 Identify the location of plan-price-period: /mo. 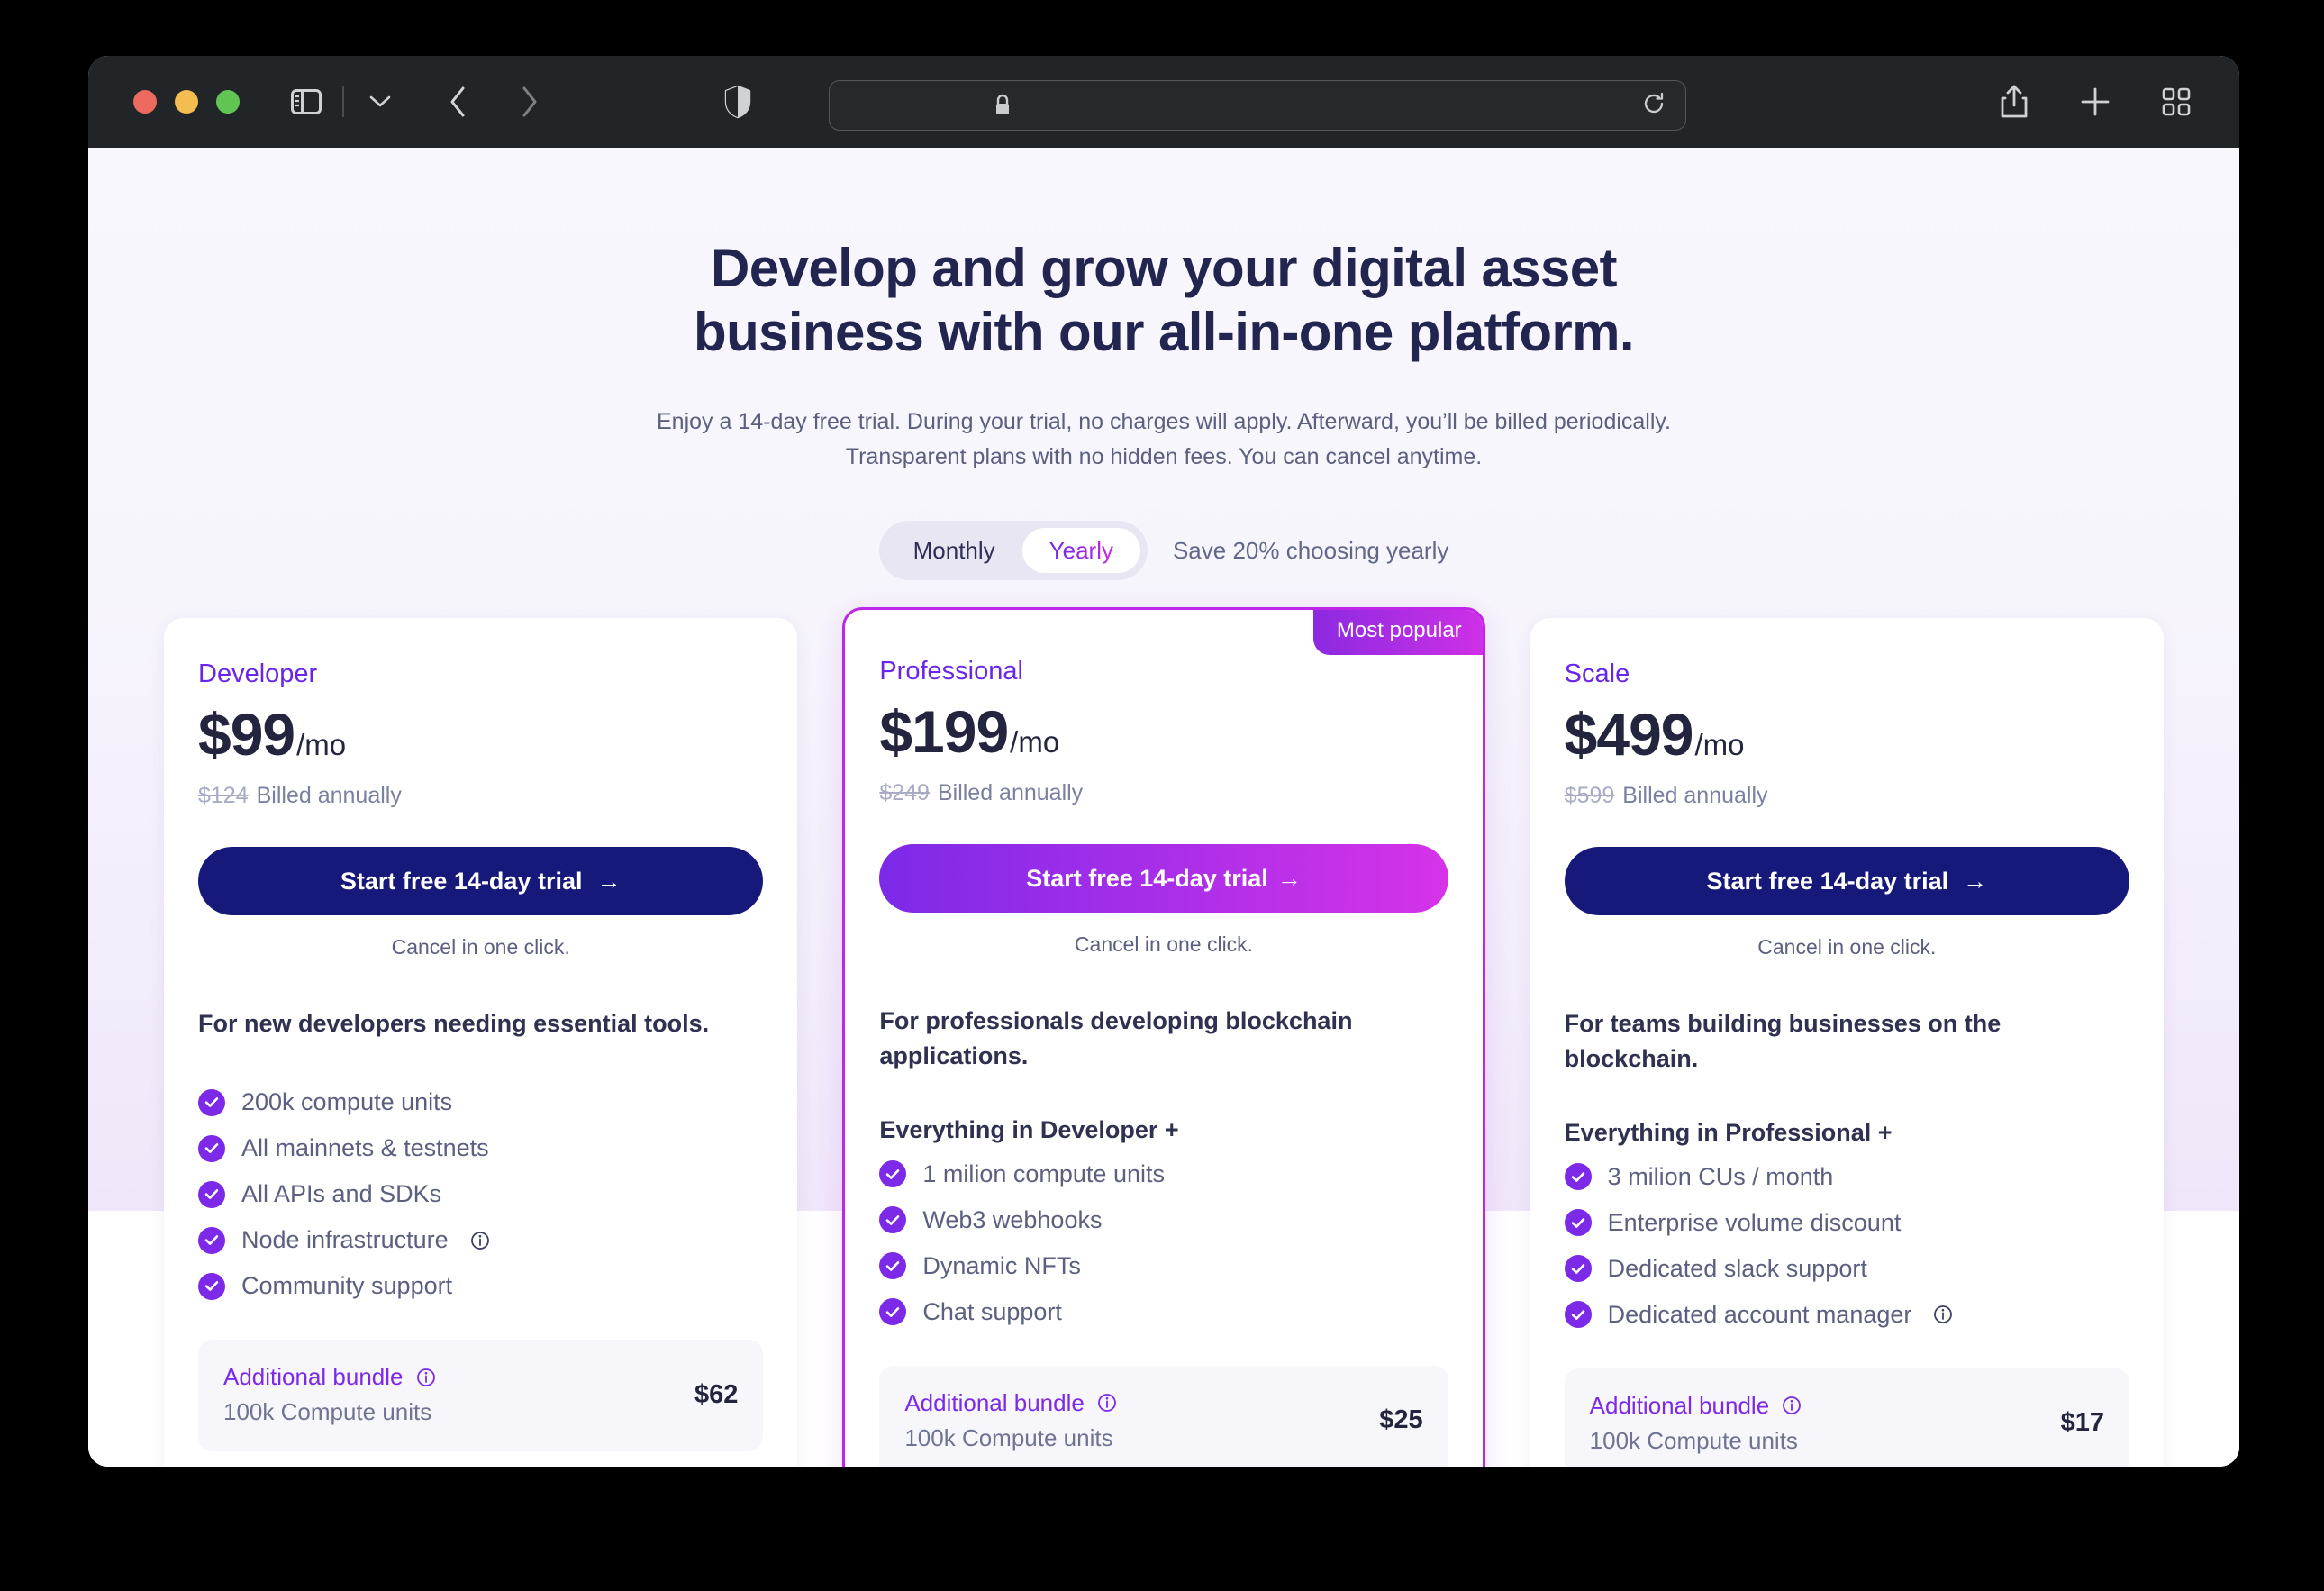
(1720, 745).